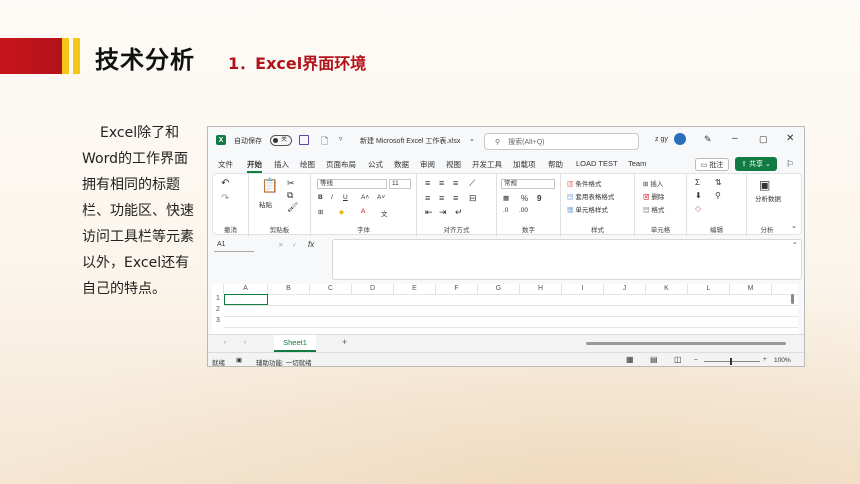  Describe the element at coordinates (625, 289) in the screenshot. I see `column-header: J` at that location.